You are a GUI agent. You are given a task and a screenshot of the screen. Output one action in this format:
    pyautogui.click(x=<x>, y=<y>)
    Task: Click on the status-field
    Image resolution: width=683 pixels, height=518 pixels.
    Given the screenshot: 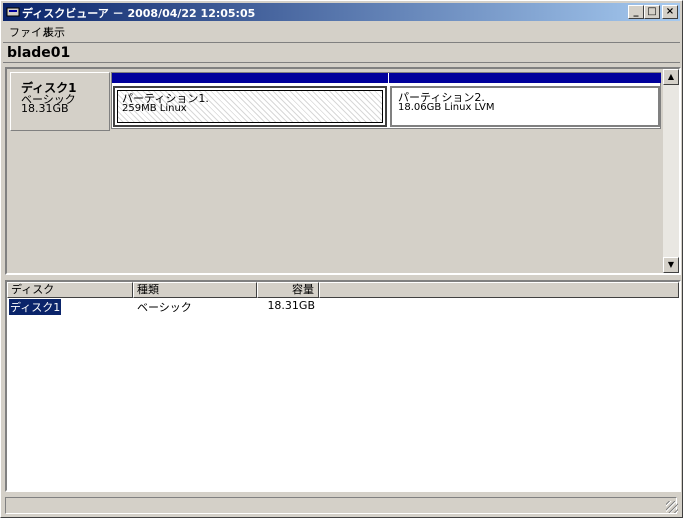 What is the action you would take?
    pyautogui.click(x=341, y=505)
    